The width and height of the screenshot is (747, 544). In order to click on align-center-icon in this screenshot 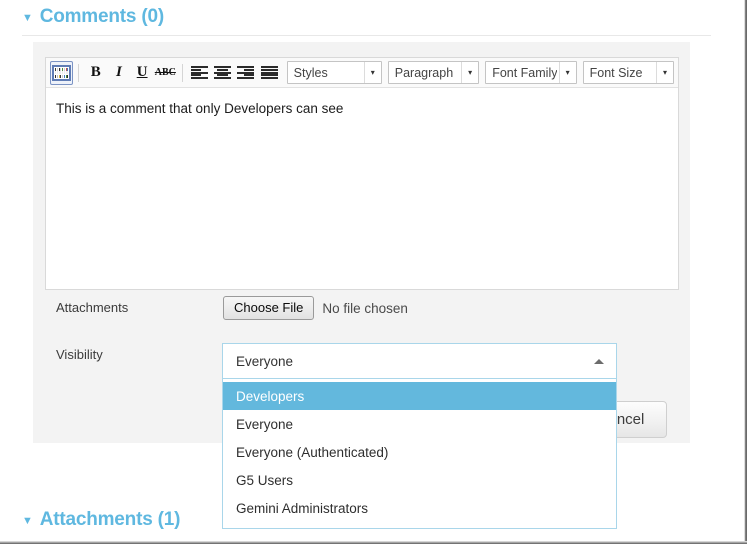, I will do `click(222, 73)`.